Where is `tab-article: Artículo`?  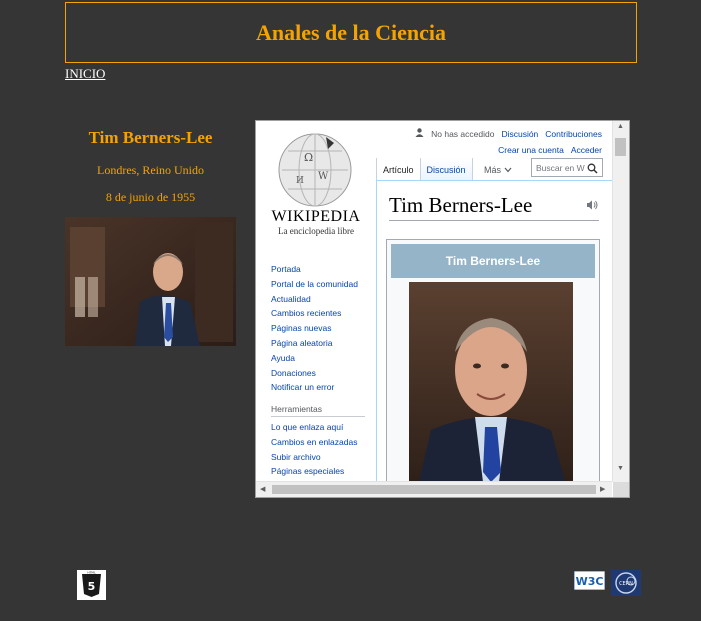
tab-article: Artículo is located at coordinates (398, 169).